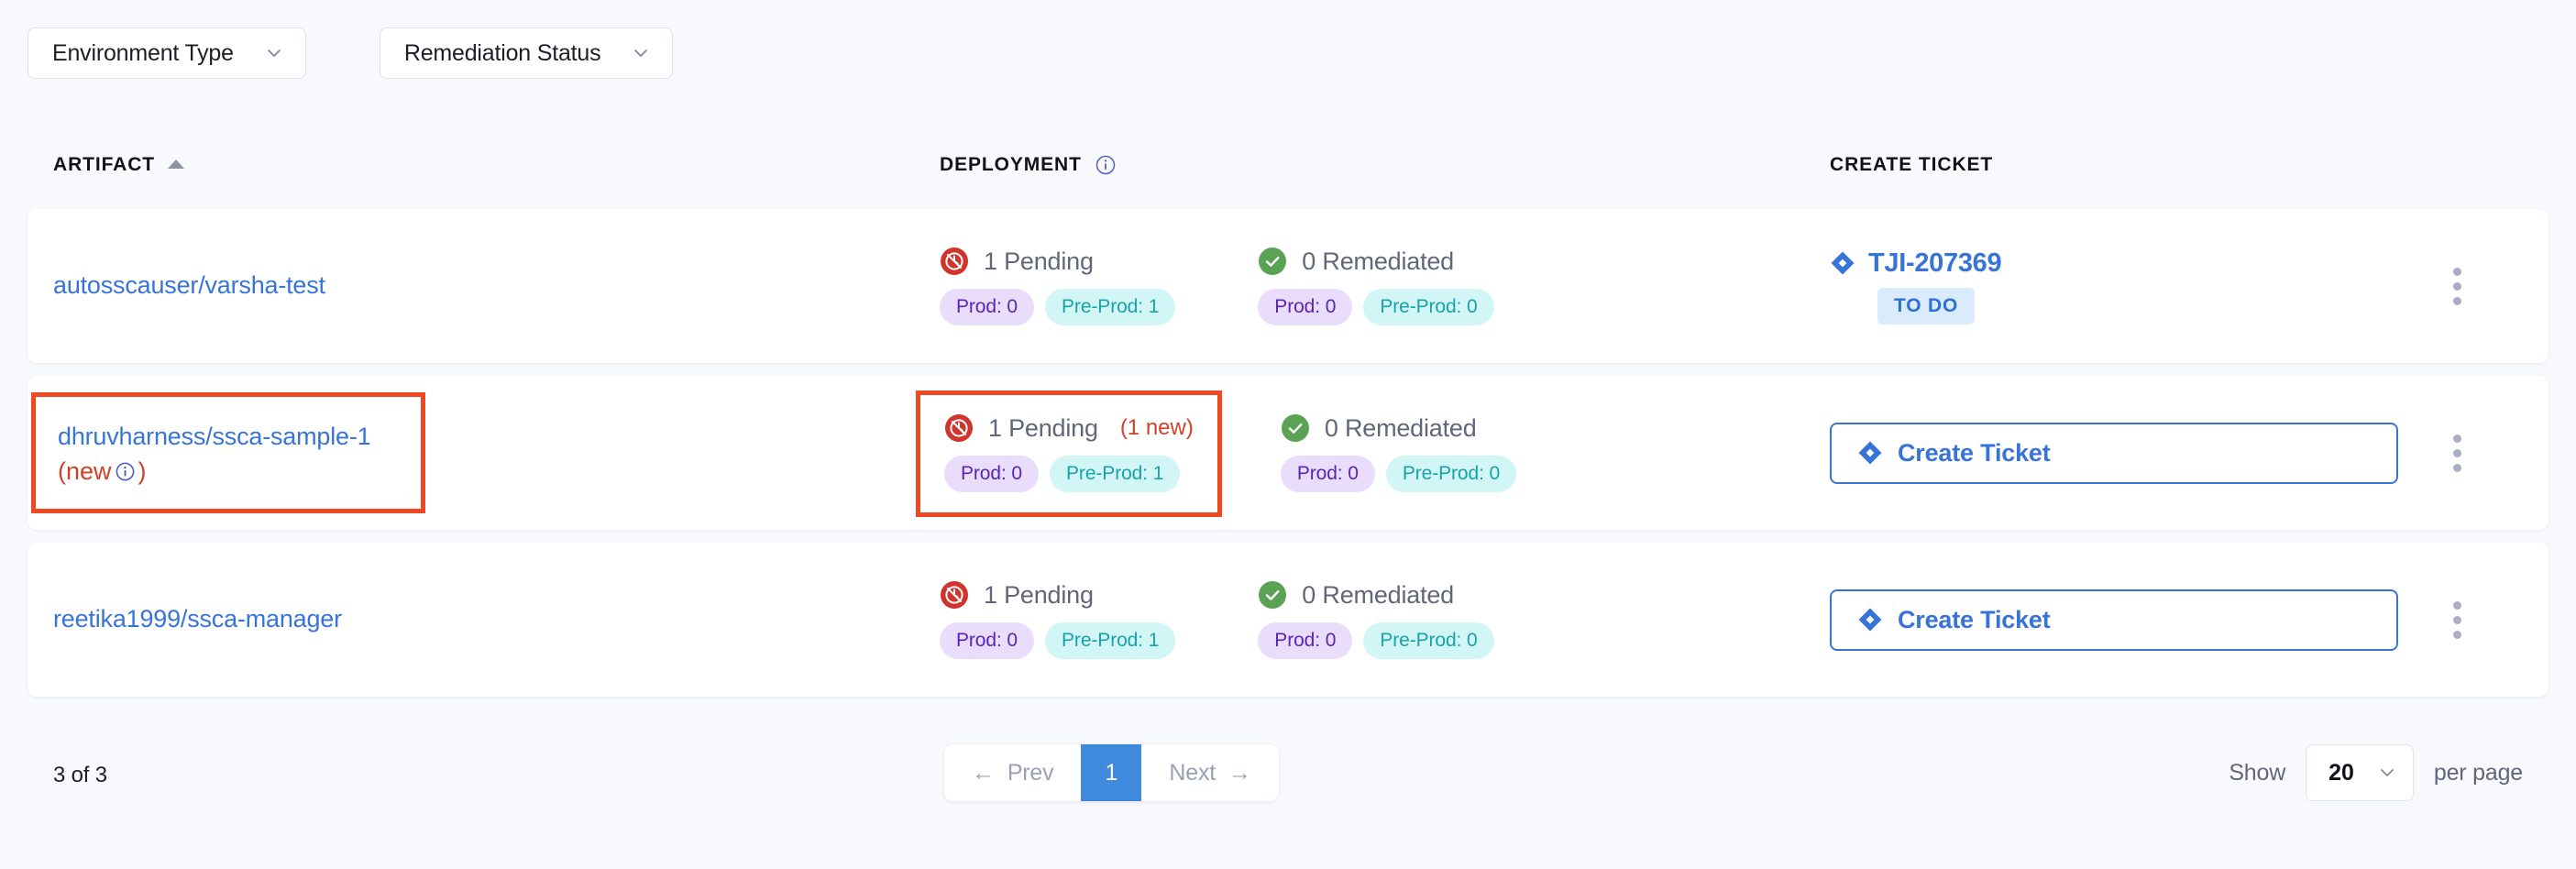 Image resolution: width=2576 pixels, height=869 pixels. What do you see at coordinates (143, 52) in the screenshot?
I see `filter-environment-type-label: Environment Type` at bounding box center [143, 52].